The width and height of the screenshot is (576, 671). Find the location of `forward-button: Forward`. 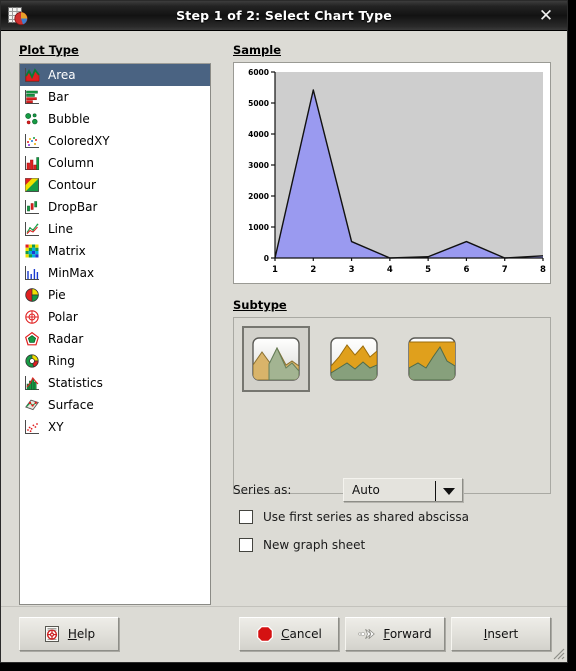

forward-button: Forward is located at coordinates (395, 634).